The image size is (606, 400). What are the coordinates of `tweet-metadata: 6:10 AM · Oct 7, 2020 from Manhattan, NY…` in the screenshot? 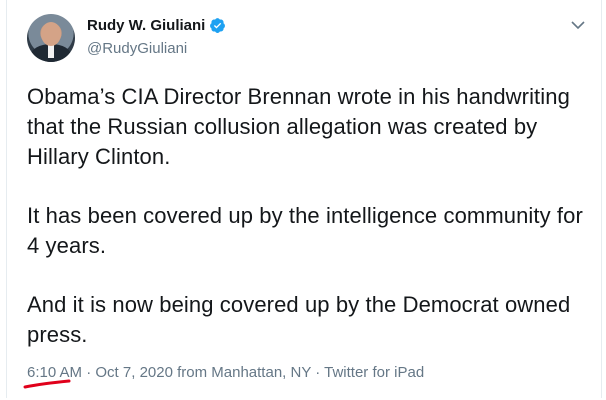 It's located at (225, 372).